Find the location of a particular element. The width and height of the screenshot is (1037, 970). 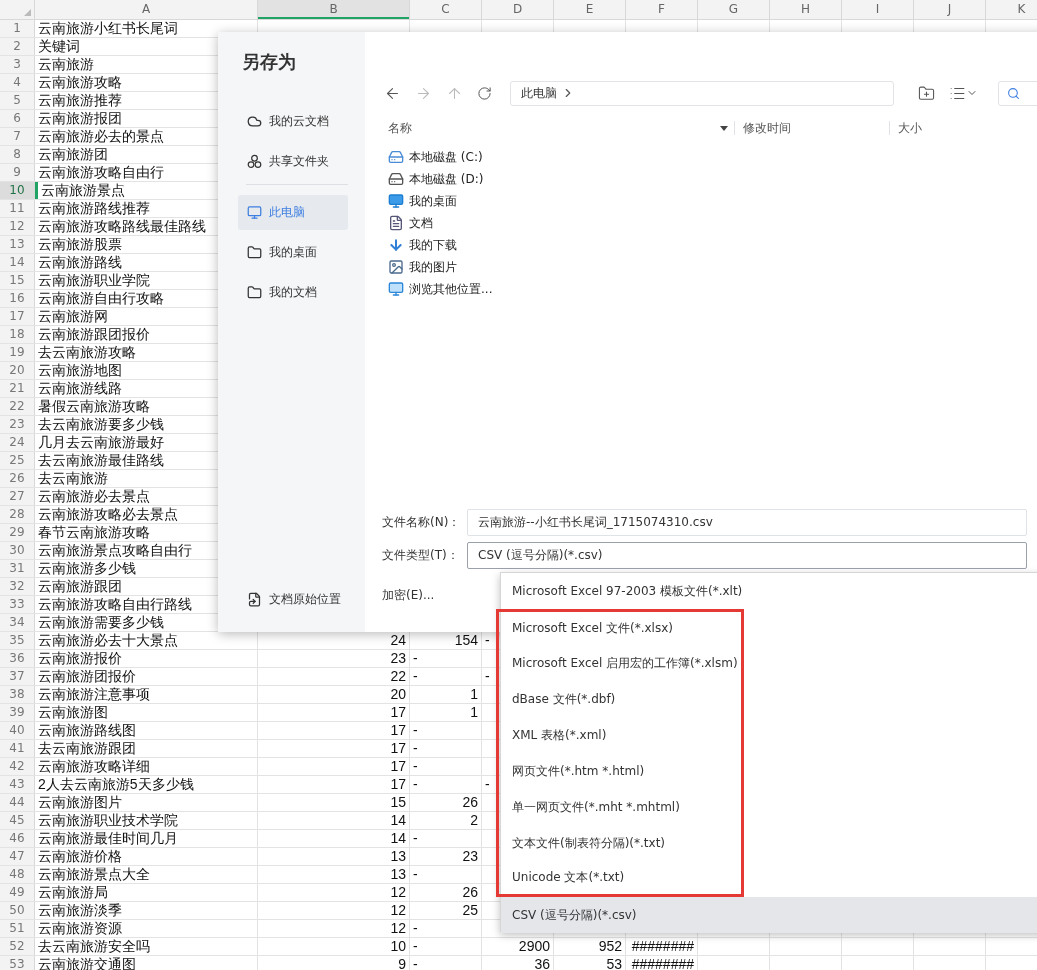

row-number: 43 is located at coordinates (17, 784).